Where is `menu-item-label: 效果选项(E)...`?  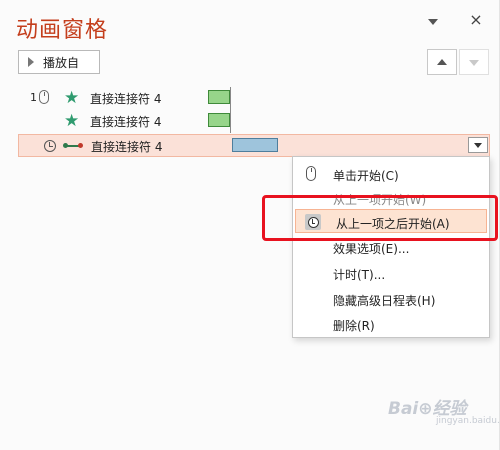 menu-item-label: 效果选项(E)... is located at coordinates (371, 249).